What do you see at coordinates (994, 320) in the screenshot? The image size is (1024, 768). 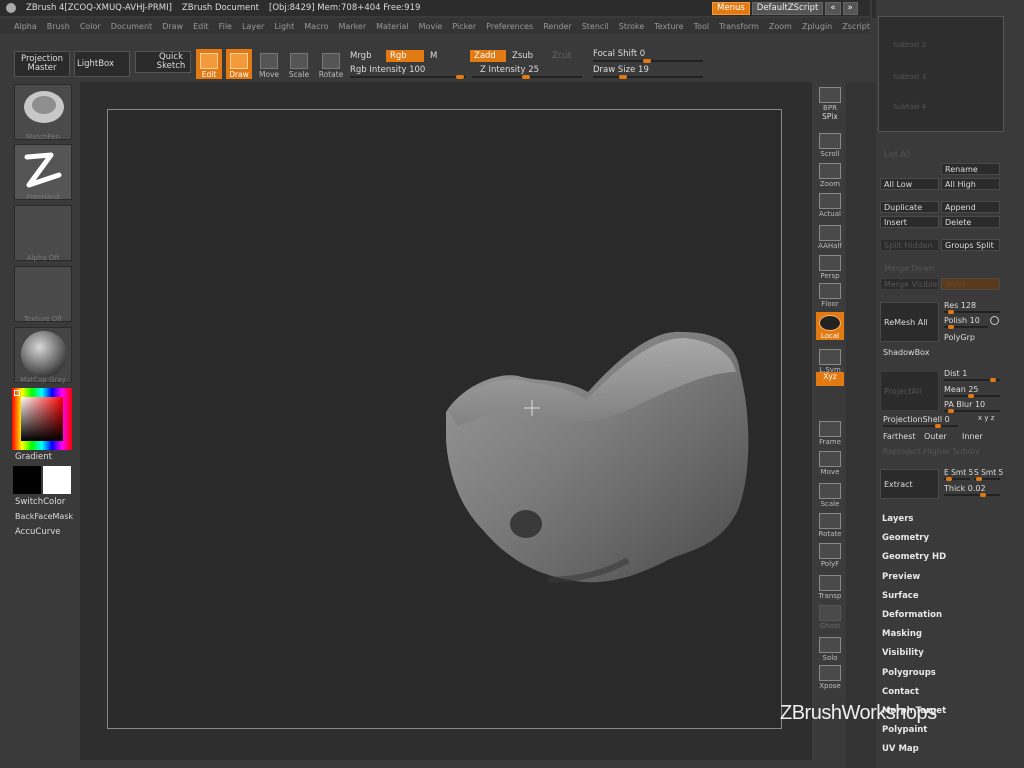 I see `polish-toggle-icon` at bounding box center [994, 320].